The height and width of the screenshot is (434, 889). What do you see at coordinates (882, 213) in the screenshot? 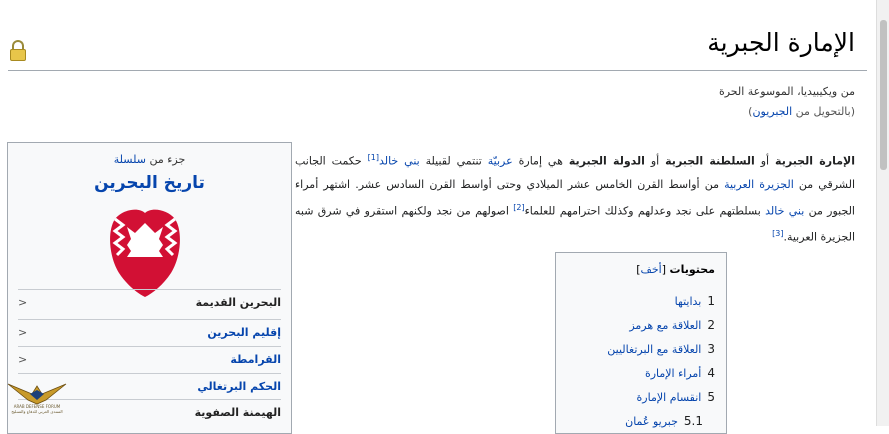
I see `page-scrollbar` at bounding box center [882, 213].